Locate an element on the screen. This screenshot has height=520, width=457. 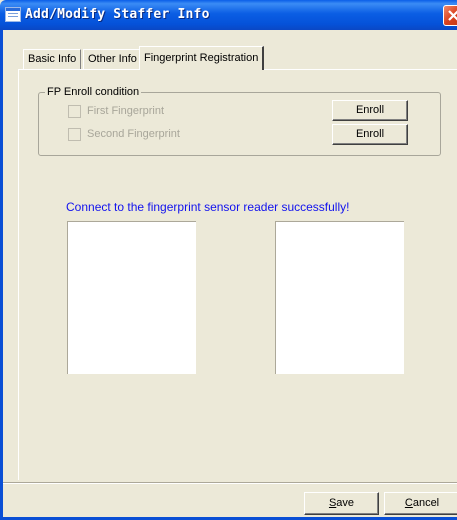
second-fingerprint-label: Second Fingerprint is located at coordinates (133, 134).